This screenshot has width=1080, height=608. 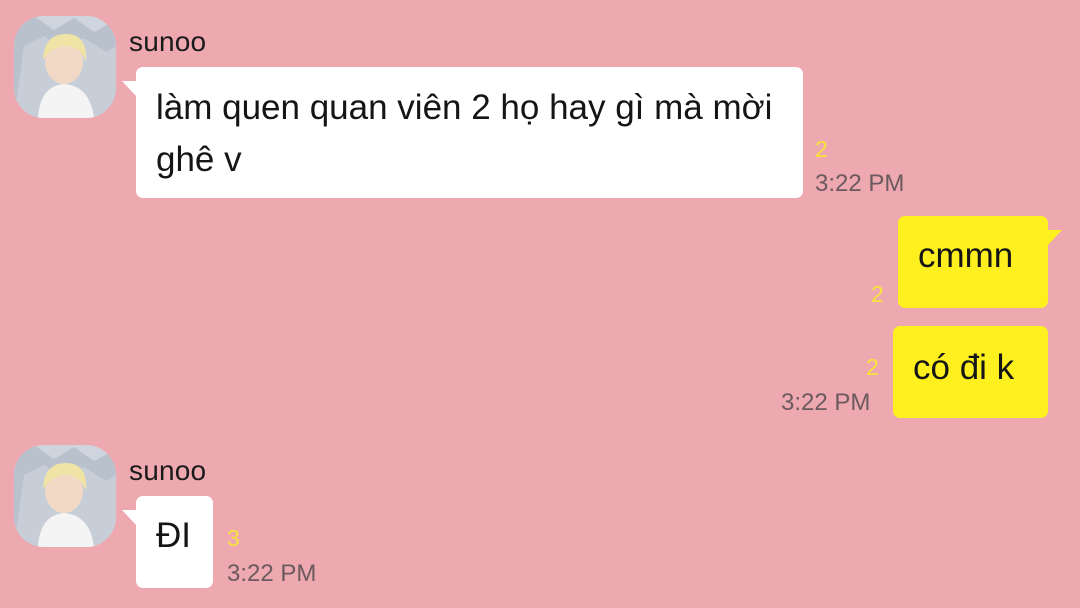 What do you see at coordinates (966, 255) in the screenshot?
I see `message-text: cmmn` at bounding box center [966, 255].